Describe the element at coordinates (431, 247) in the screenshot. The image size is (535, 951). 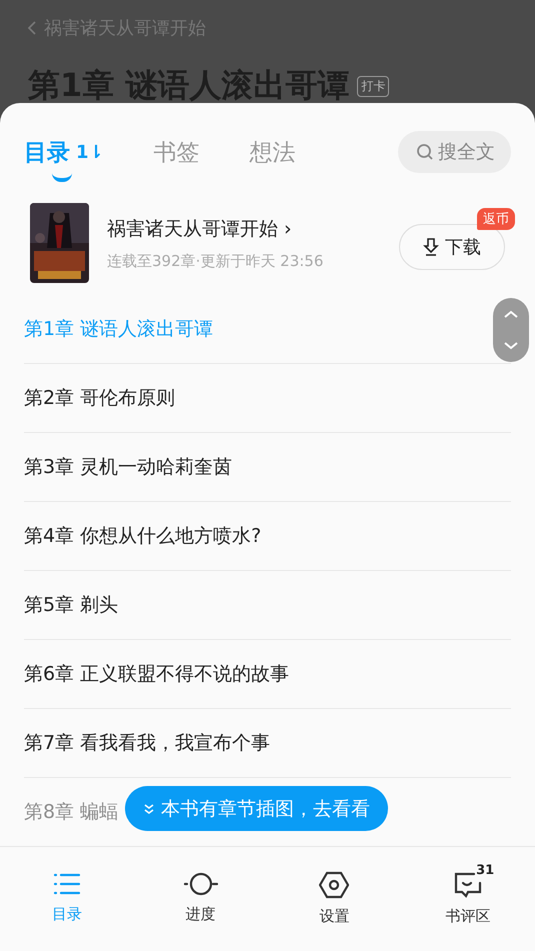
I see `download-icon` at that location.